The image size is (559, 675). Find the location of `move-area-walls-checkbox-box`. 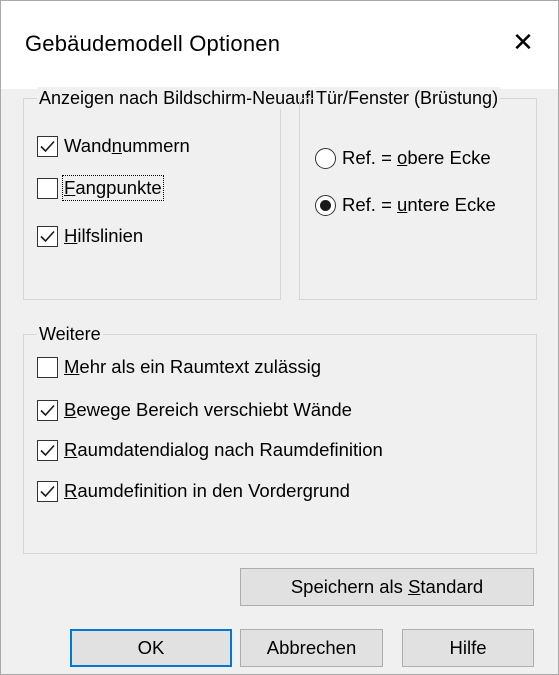

move-area-walls-checkbox-box is located at coordinates (47, 410).